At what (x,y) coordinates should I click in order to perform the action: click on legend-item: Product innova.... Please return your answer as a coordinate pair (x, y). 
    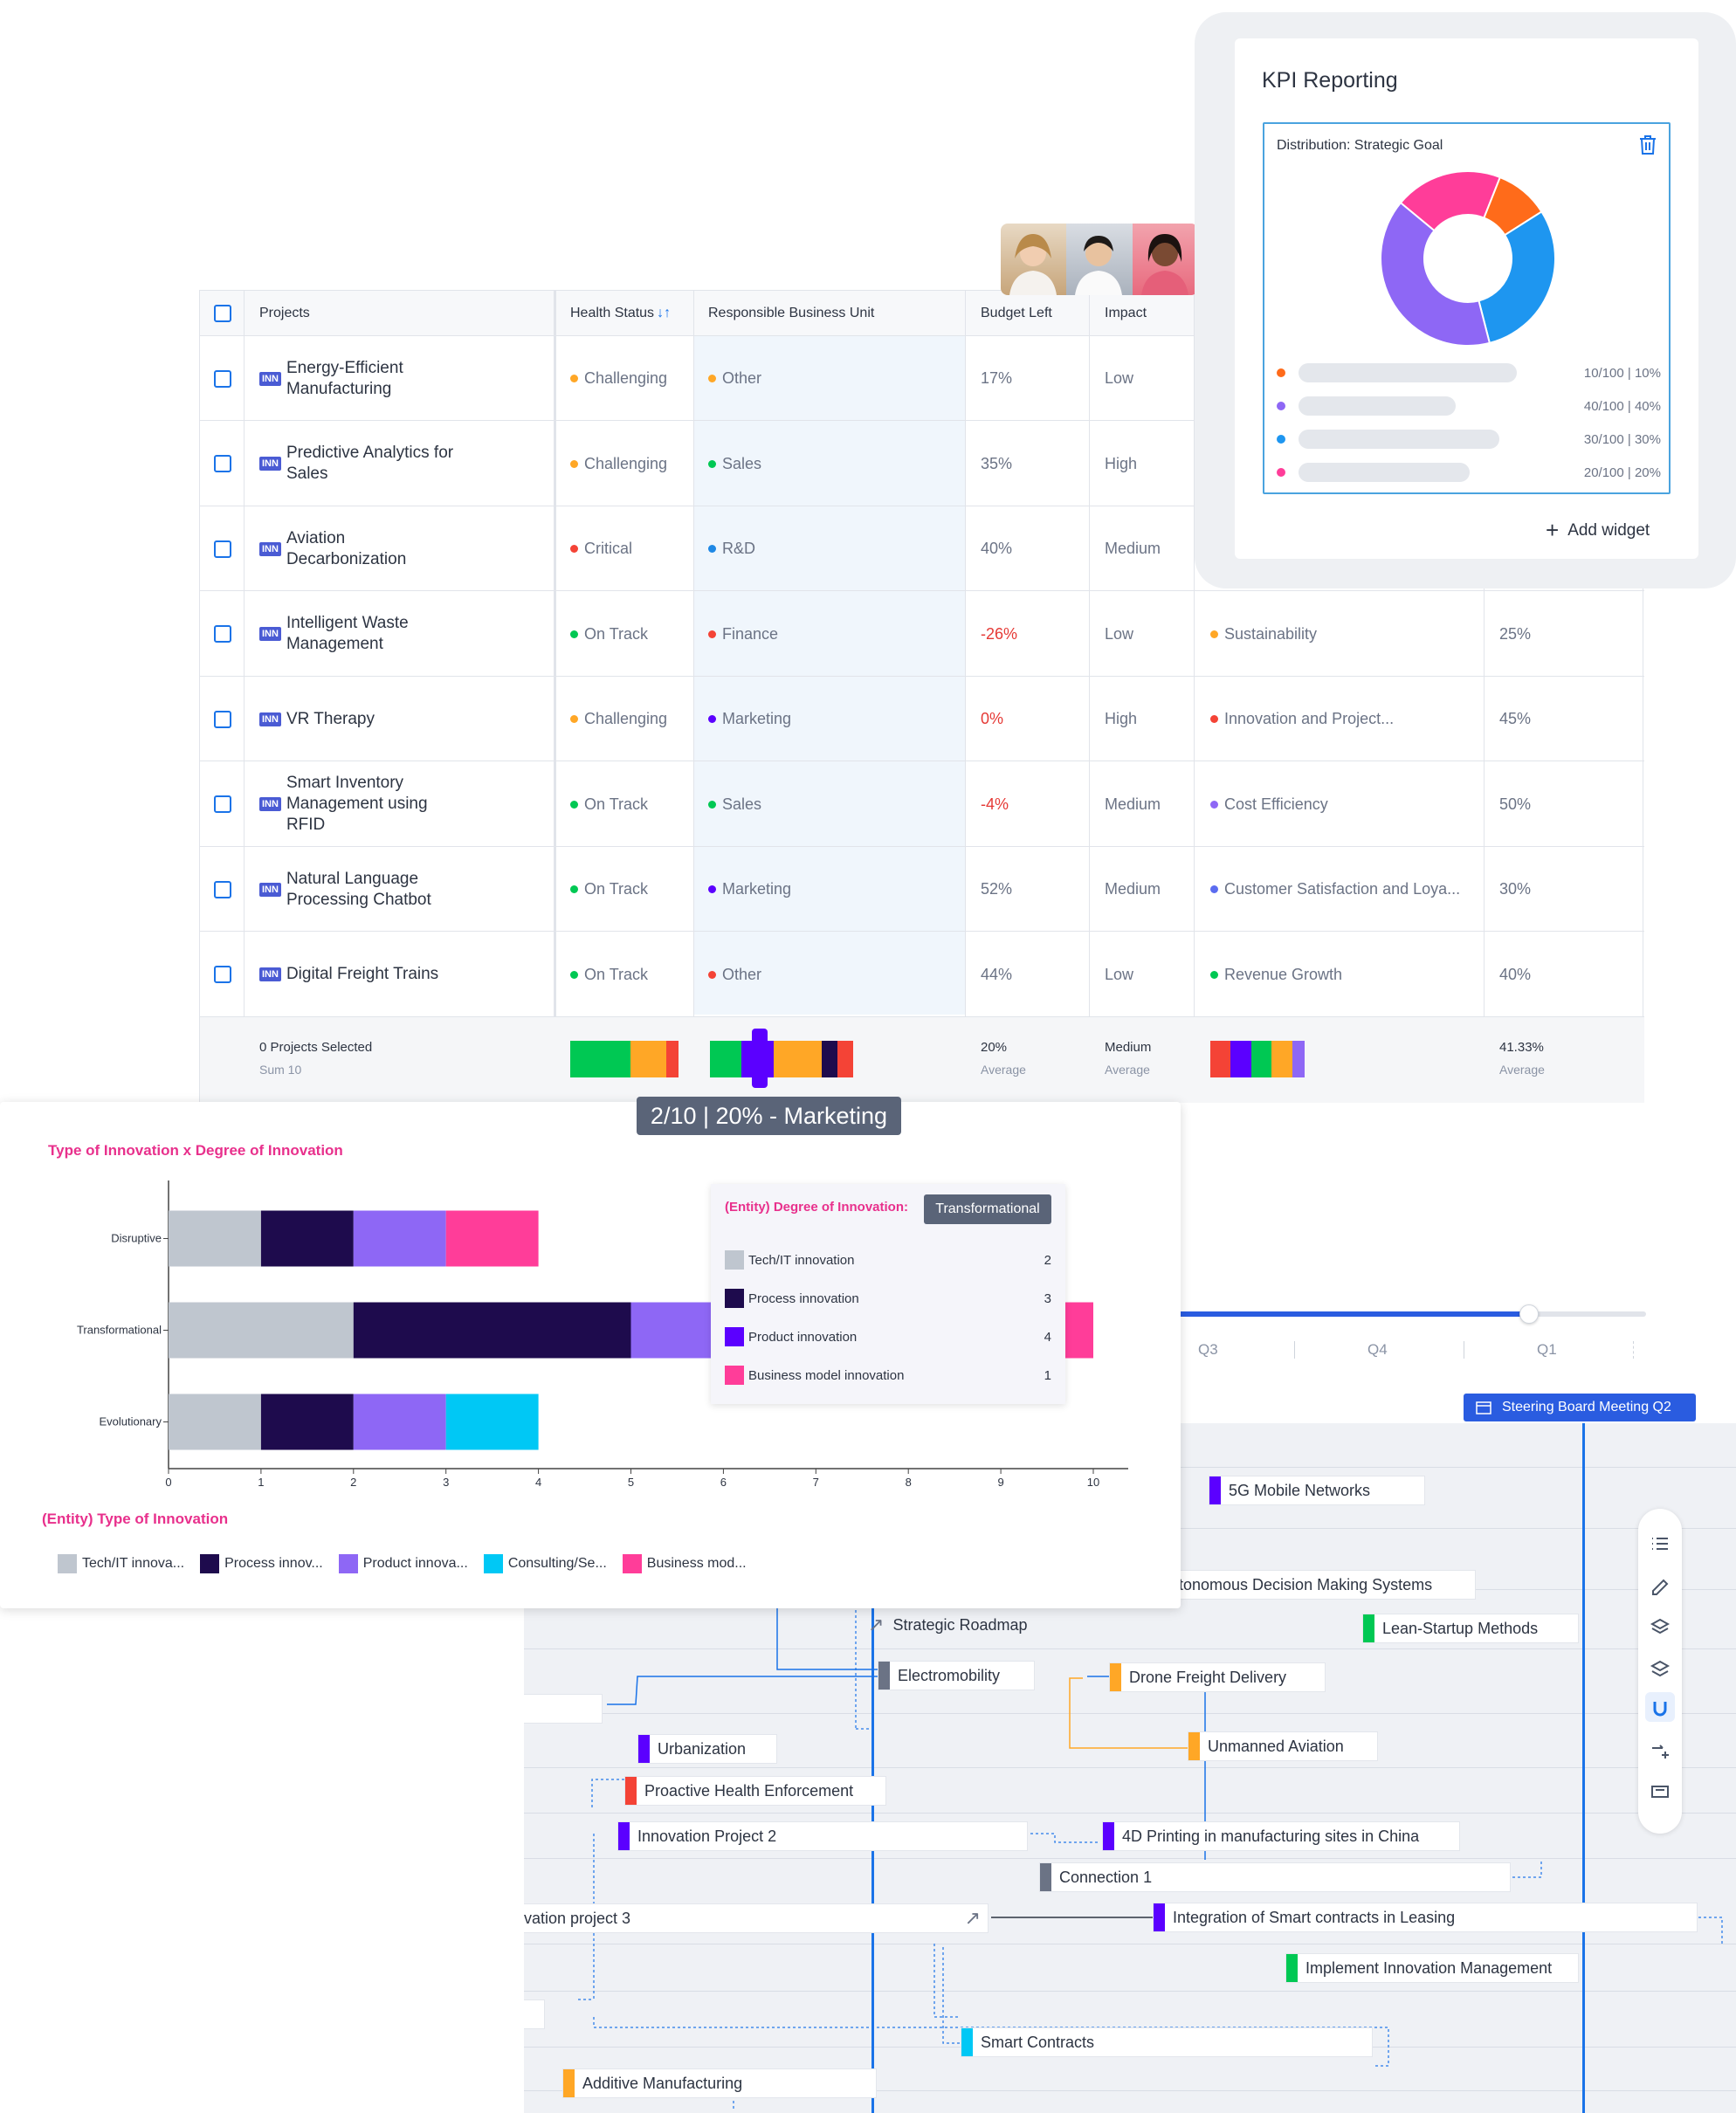
    Looking at the image, I should click on (403, 1563).